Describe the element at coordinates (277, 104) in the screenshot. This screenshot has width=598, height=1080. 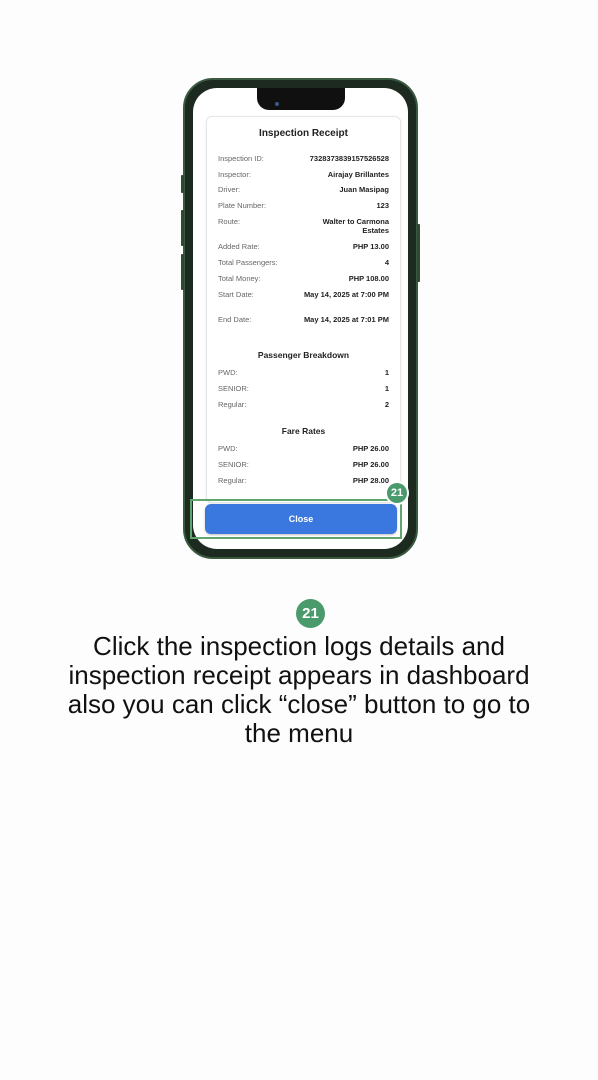
I see `camera-icon` at that location.